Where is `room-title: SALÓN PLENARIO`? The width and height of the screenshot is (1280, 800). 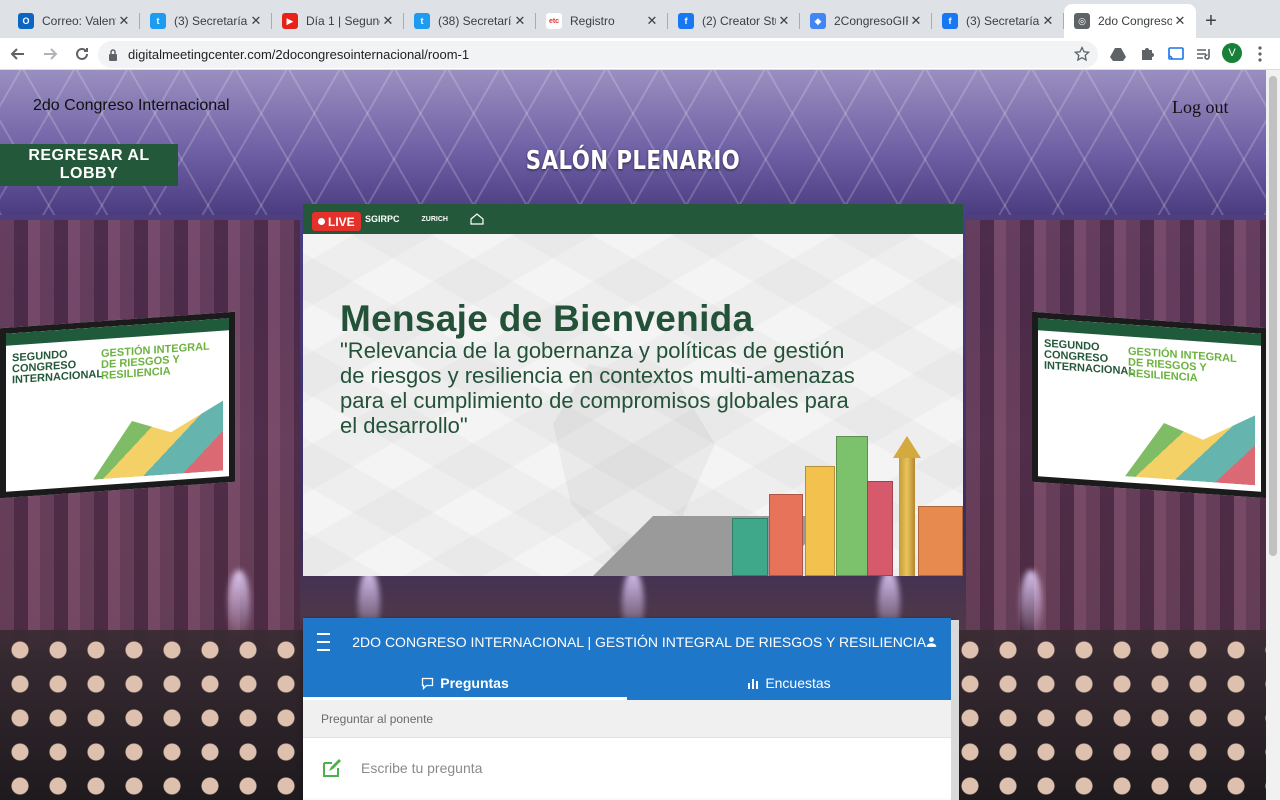 room-title: SALÓN PLENARIO is located at coordinates (633, 161).